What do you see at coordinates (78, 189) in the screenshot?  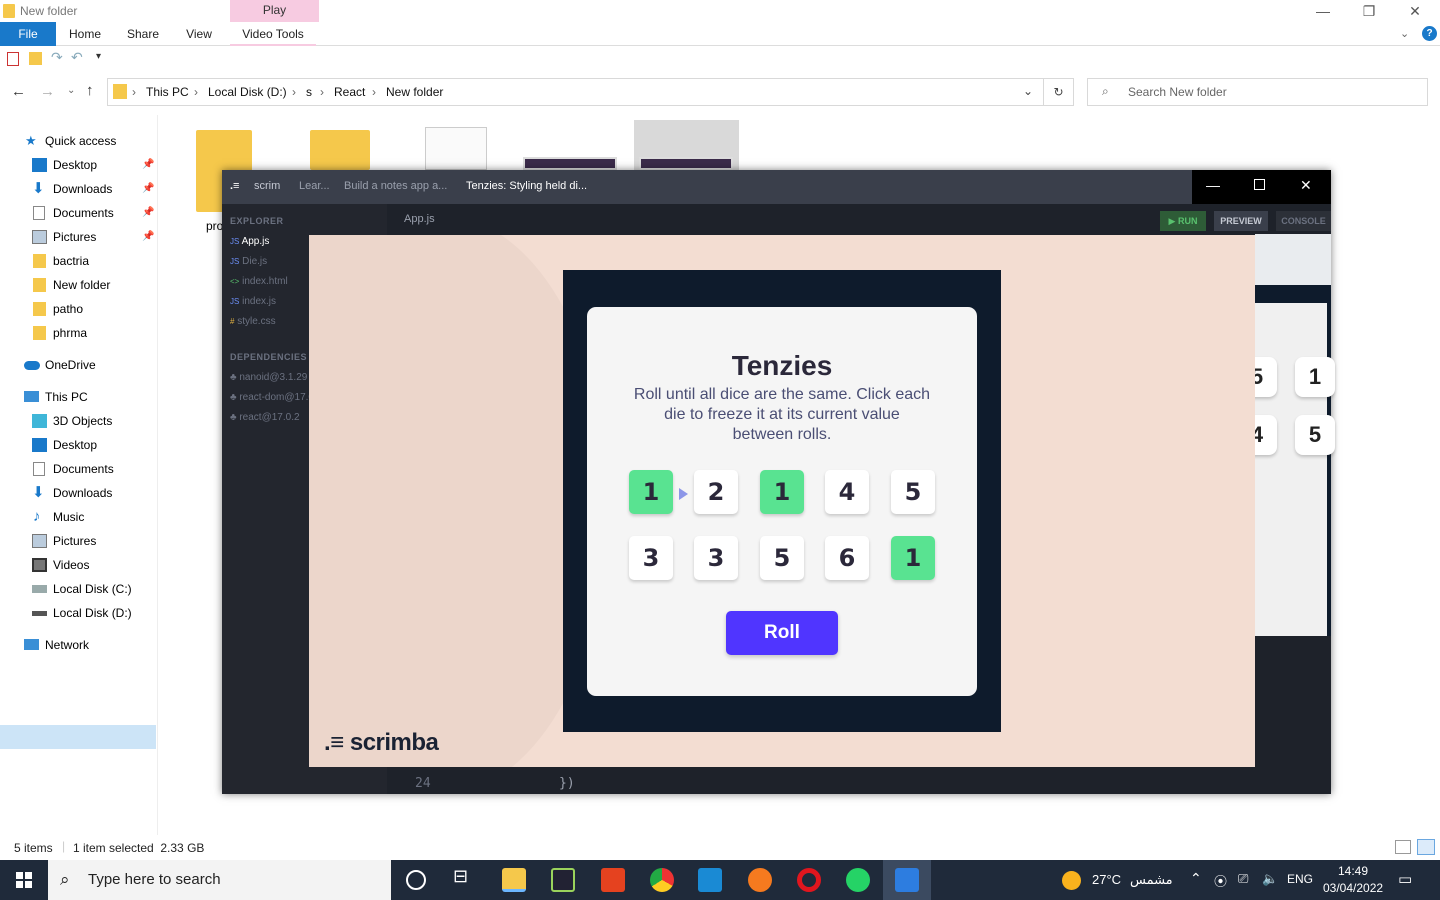 I see `nav-item-downloads: ⬇ Downloads 📌` at bounding box center [78, 189].